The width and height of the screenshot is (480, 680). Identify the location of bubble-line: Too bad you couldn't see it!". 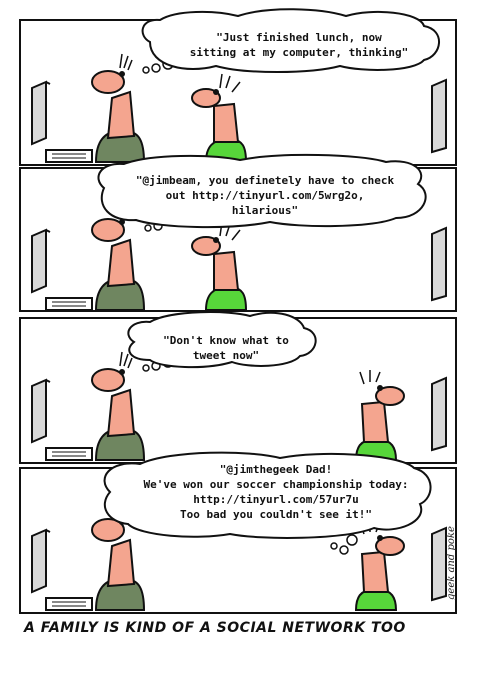
(276, 514).